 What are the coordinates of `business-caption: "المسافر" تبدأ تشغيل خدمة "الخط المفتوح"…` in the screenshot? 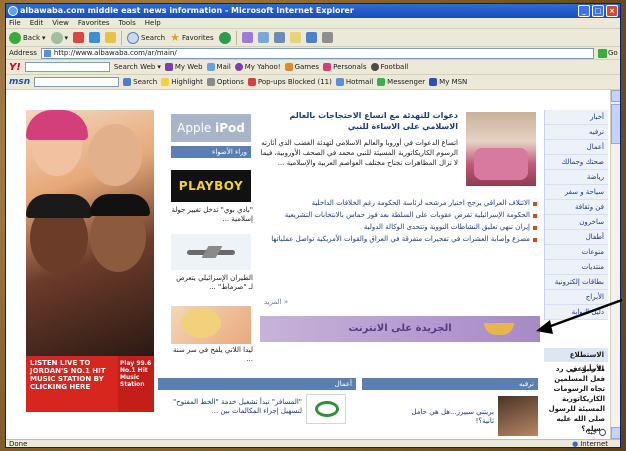 It's located at (230, 407).